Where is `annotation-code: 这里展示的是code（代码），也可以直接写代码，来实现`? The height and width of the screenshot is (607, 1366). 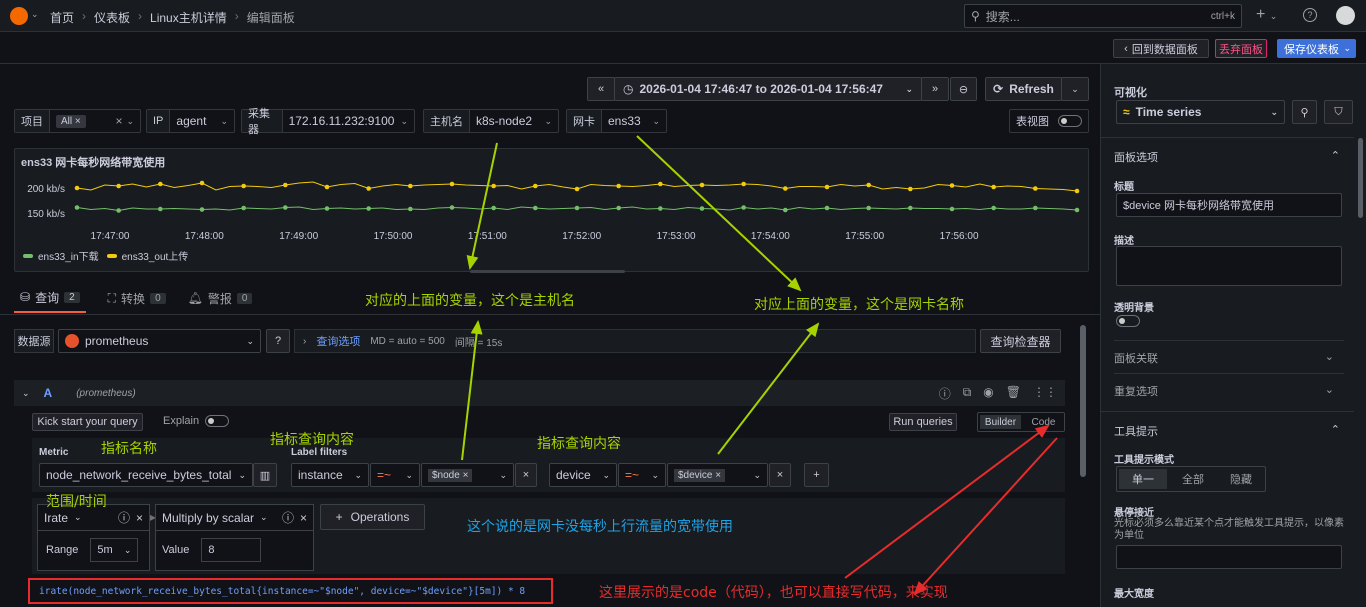 annotation-code: 这里展示的是code（代码），也可以直接写代码，来实现 is located at coordinates (773, 593).